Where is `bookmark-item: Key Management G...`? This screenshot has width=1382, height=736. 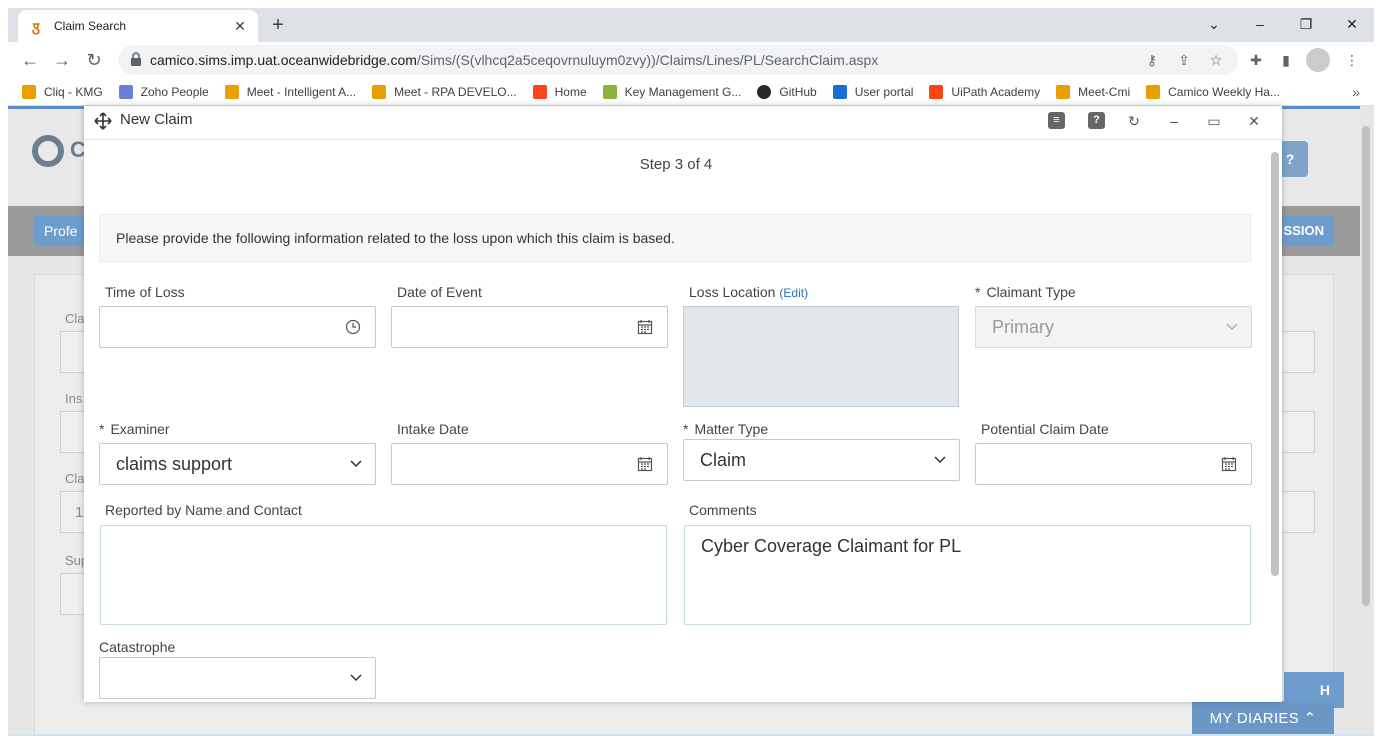 bookmark-item: Key Management G... is located at coordinates (672, 91).